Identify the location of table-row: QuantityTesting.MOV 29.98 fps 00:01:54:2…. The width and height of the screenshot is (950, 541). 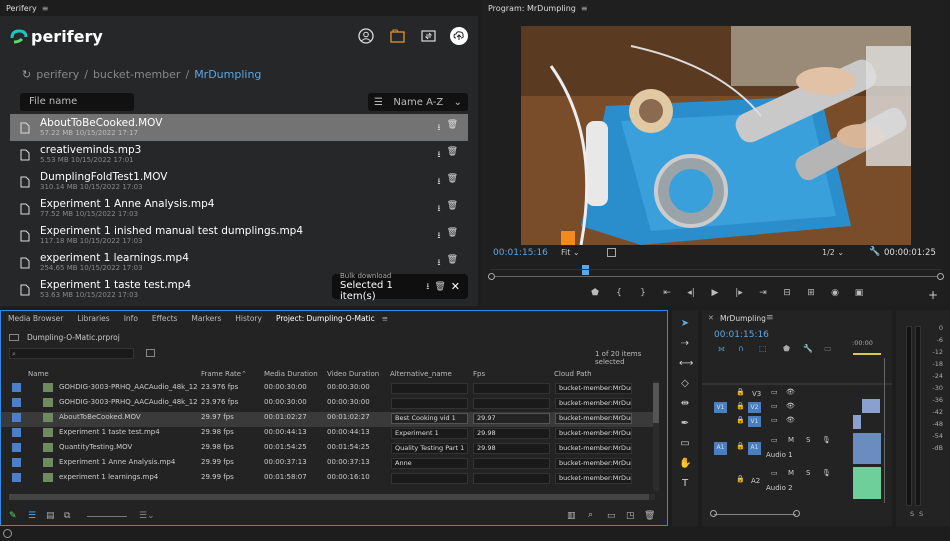
(329, 449).